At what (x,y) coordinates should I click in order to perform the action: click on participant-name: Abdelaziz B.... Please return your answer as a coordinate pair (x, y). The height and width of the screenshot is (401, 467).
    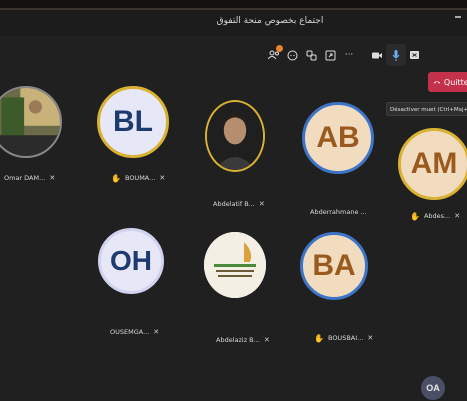
    Looking at the image, I should click on (238, 340).